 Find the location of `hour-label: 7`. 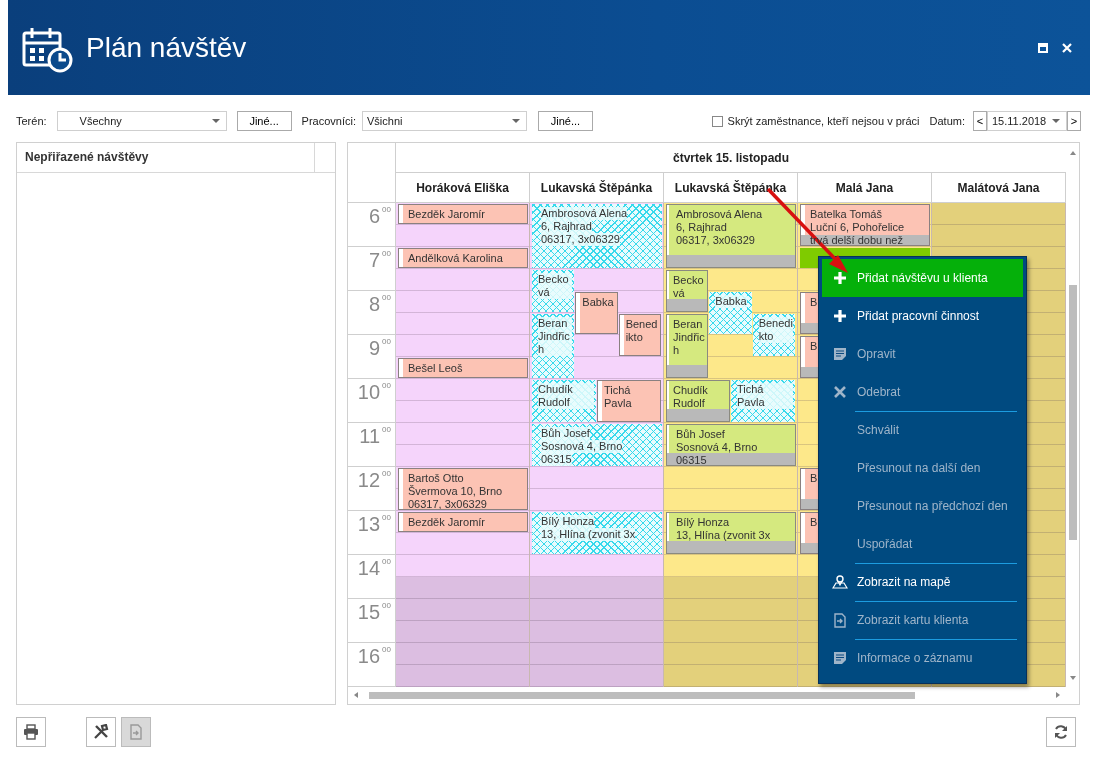

hour-label: 7 is located at coordinates (374, 261).